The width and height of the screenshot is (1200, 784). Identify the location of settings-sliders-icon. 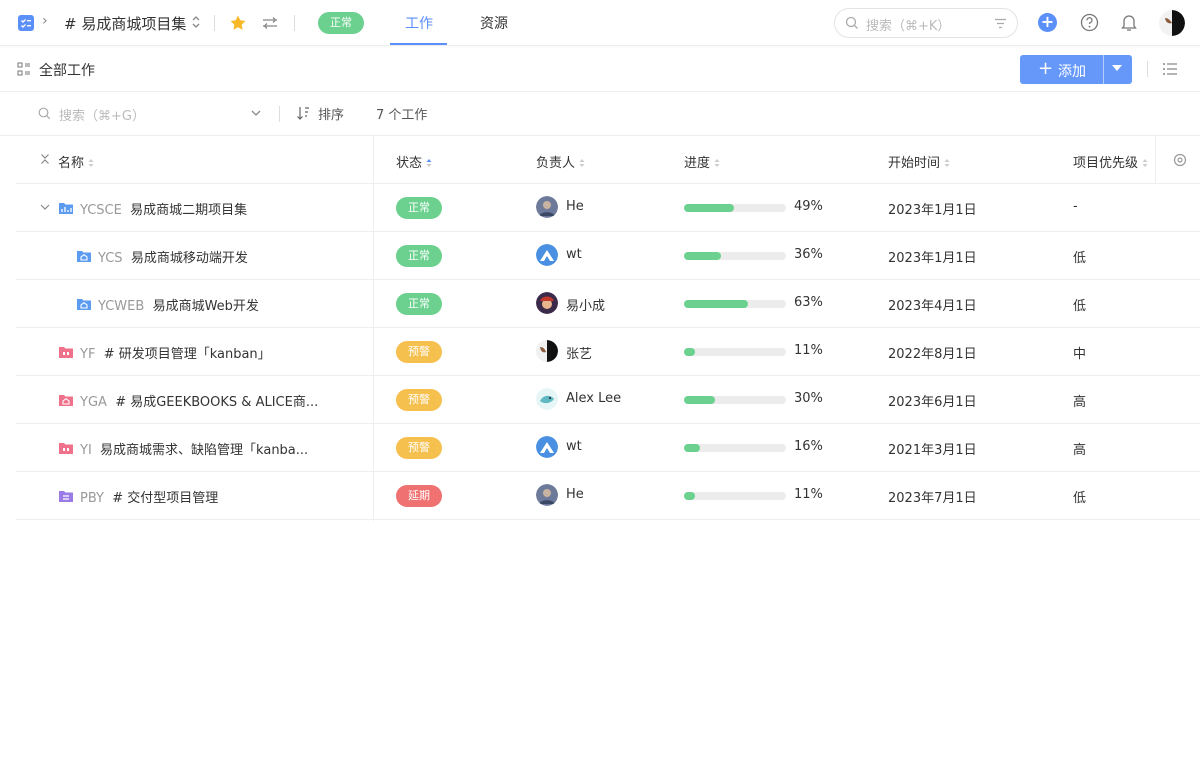
(270, 23).